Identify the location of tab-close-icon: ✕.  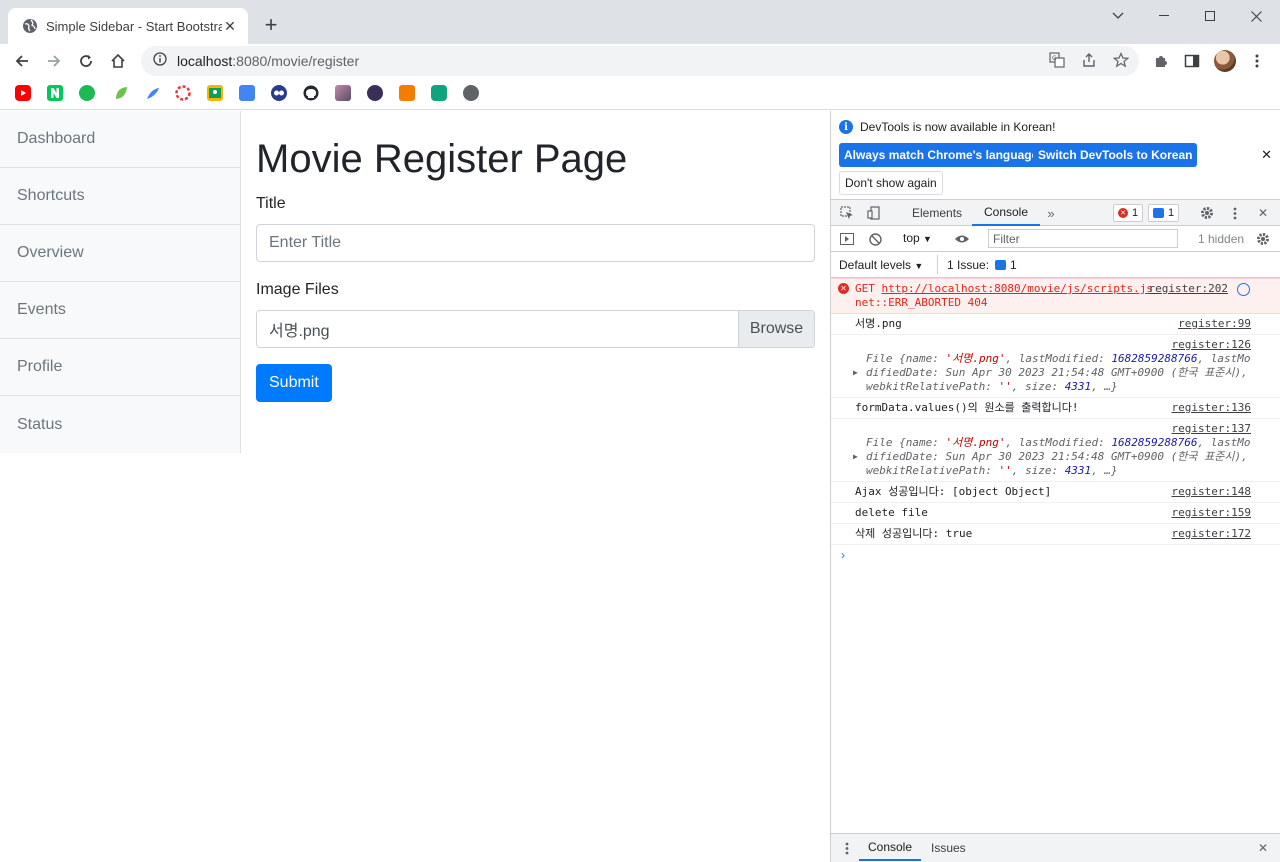
(230, 26).